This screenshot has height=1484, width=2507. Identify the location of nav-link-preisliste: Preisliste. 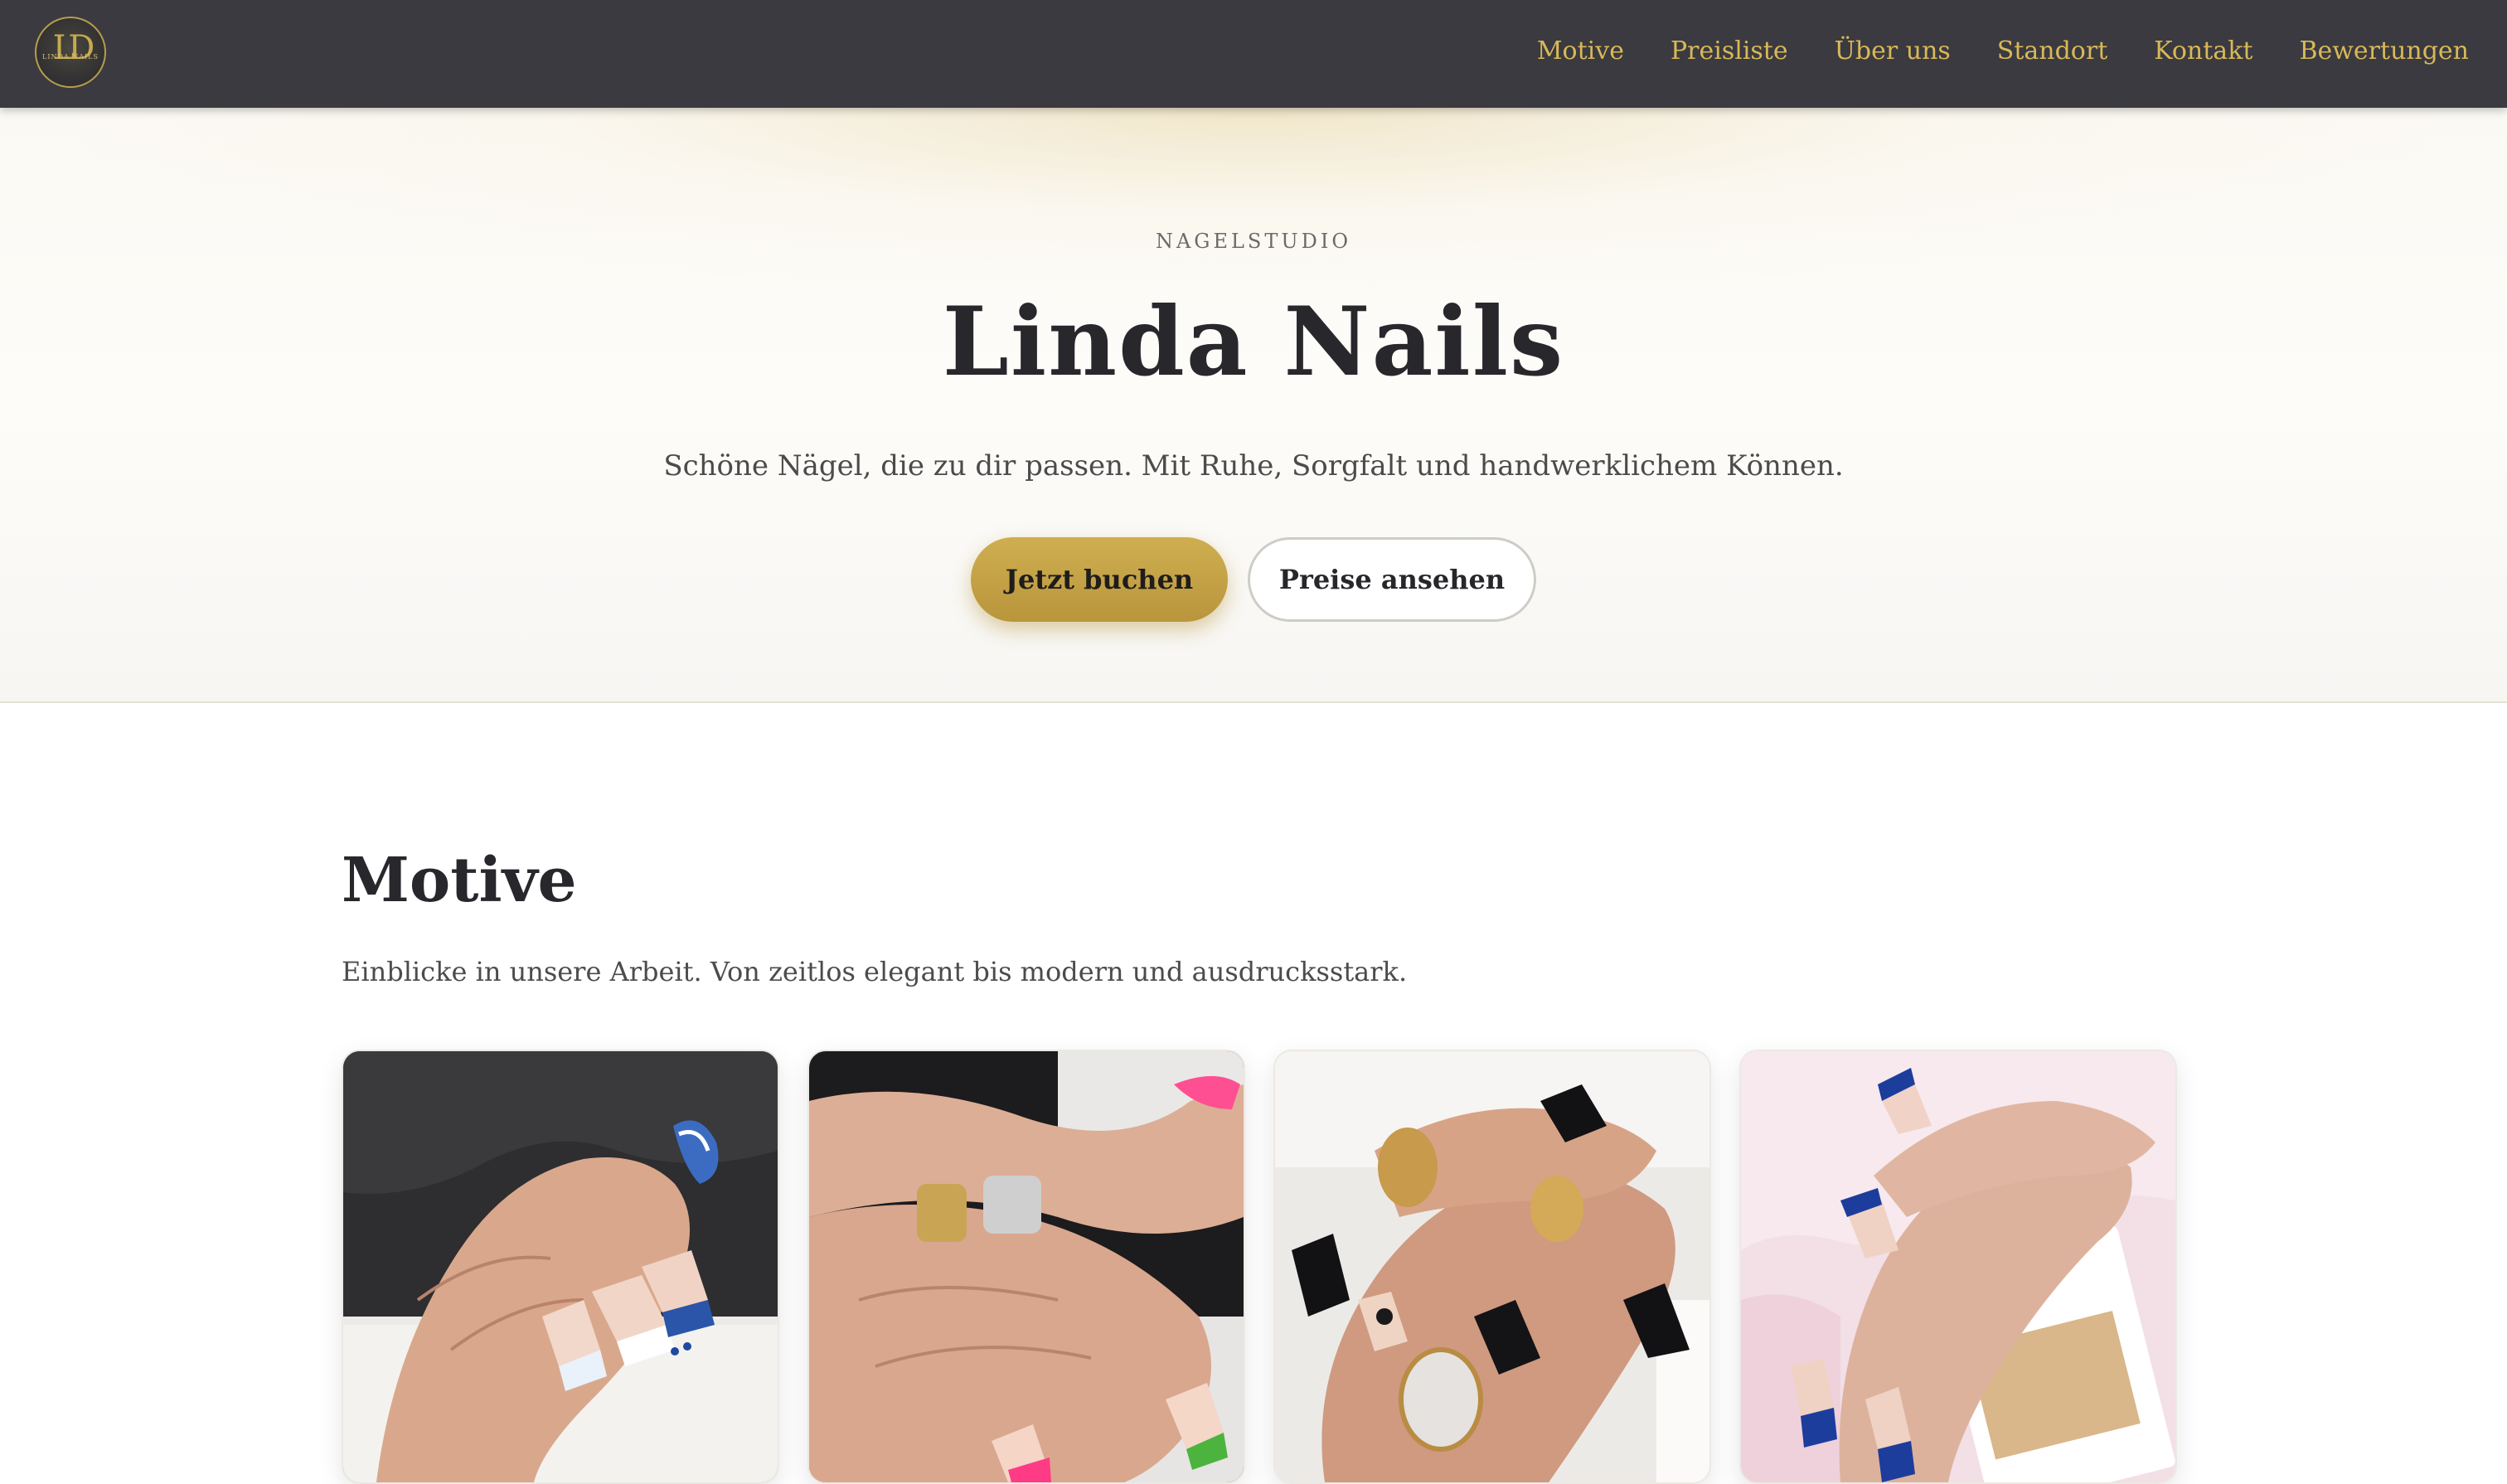
(1729, 51).